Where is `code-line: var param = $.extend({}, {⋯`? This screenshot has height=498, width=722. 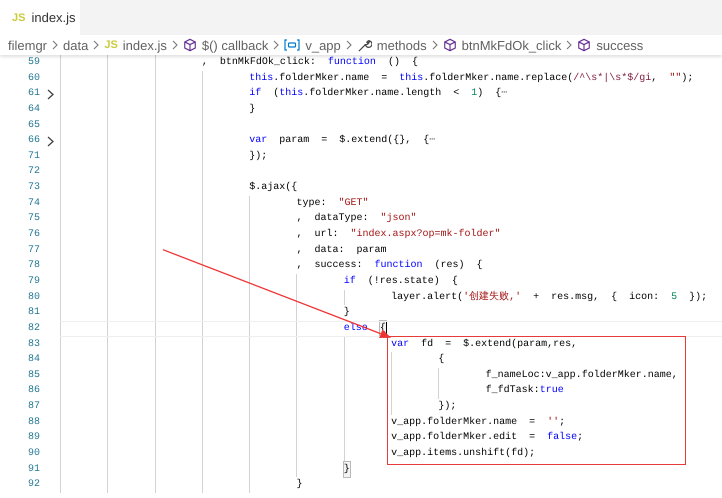
code-line: var param = $.extend({}, {⋯ is located at coordinates (342, 141).